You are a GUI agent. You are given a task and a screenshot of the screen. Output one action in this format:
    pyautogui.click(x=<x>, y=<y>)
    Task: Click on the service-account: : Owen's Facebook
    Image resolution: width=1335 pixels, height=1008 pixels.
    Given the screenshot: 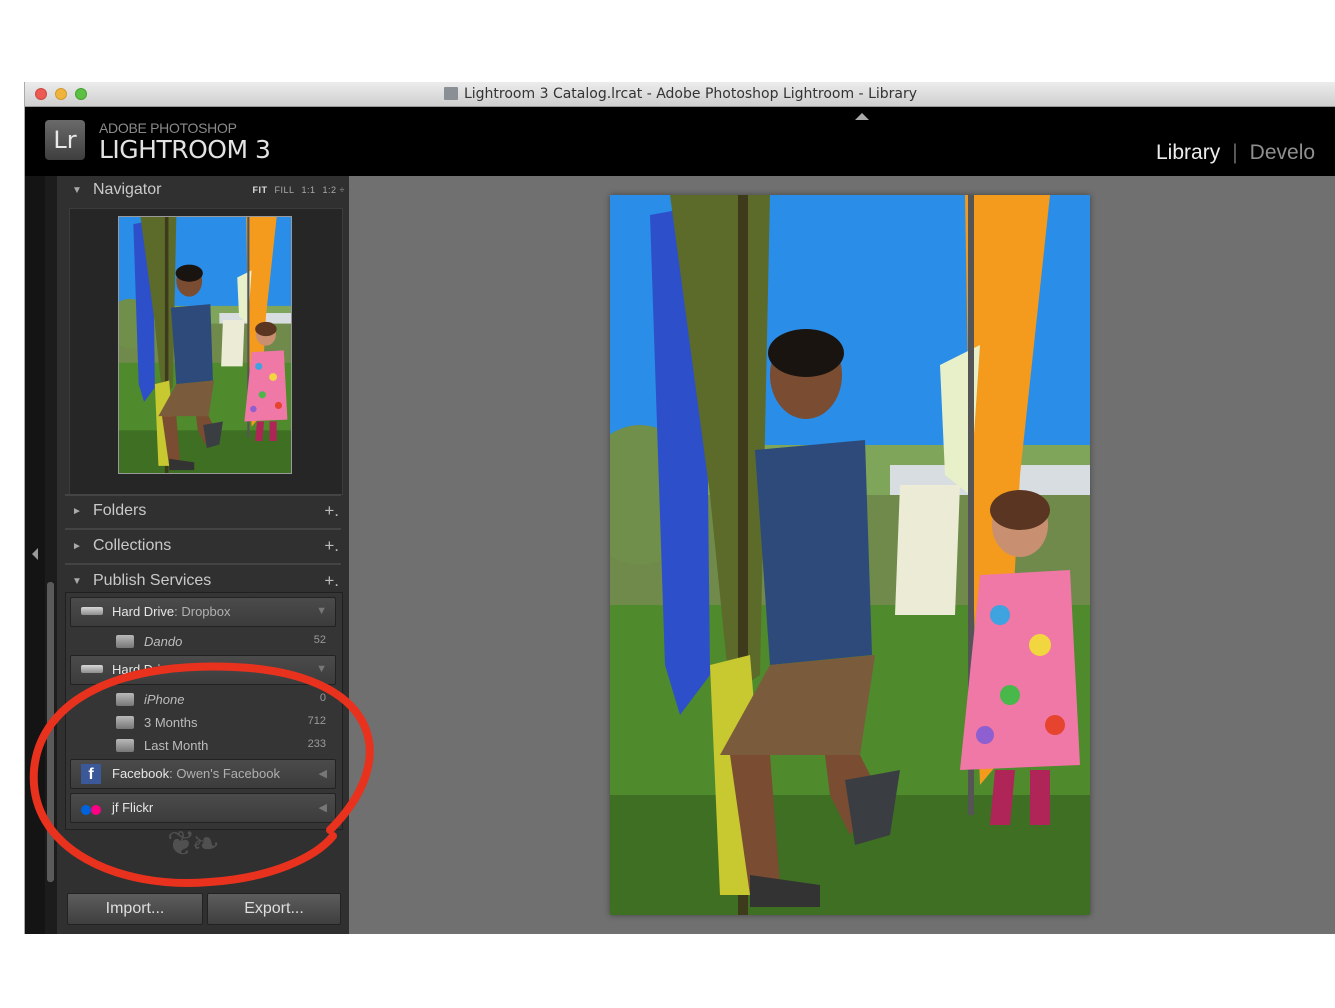 What is the action you would take?
    pyautogui.click(x=224, y=773)
    